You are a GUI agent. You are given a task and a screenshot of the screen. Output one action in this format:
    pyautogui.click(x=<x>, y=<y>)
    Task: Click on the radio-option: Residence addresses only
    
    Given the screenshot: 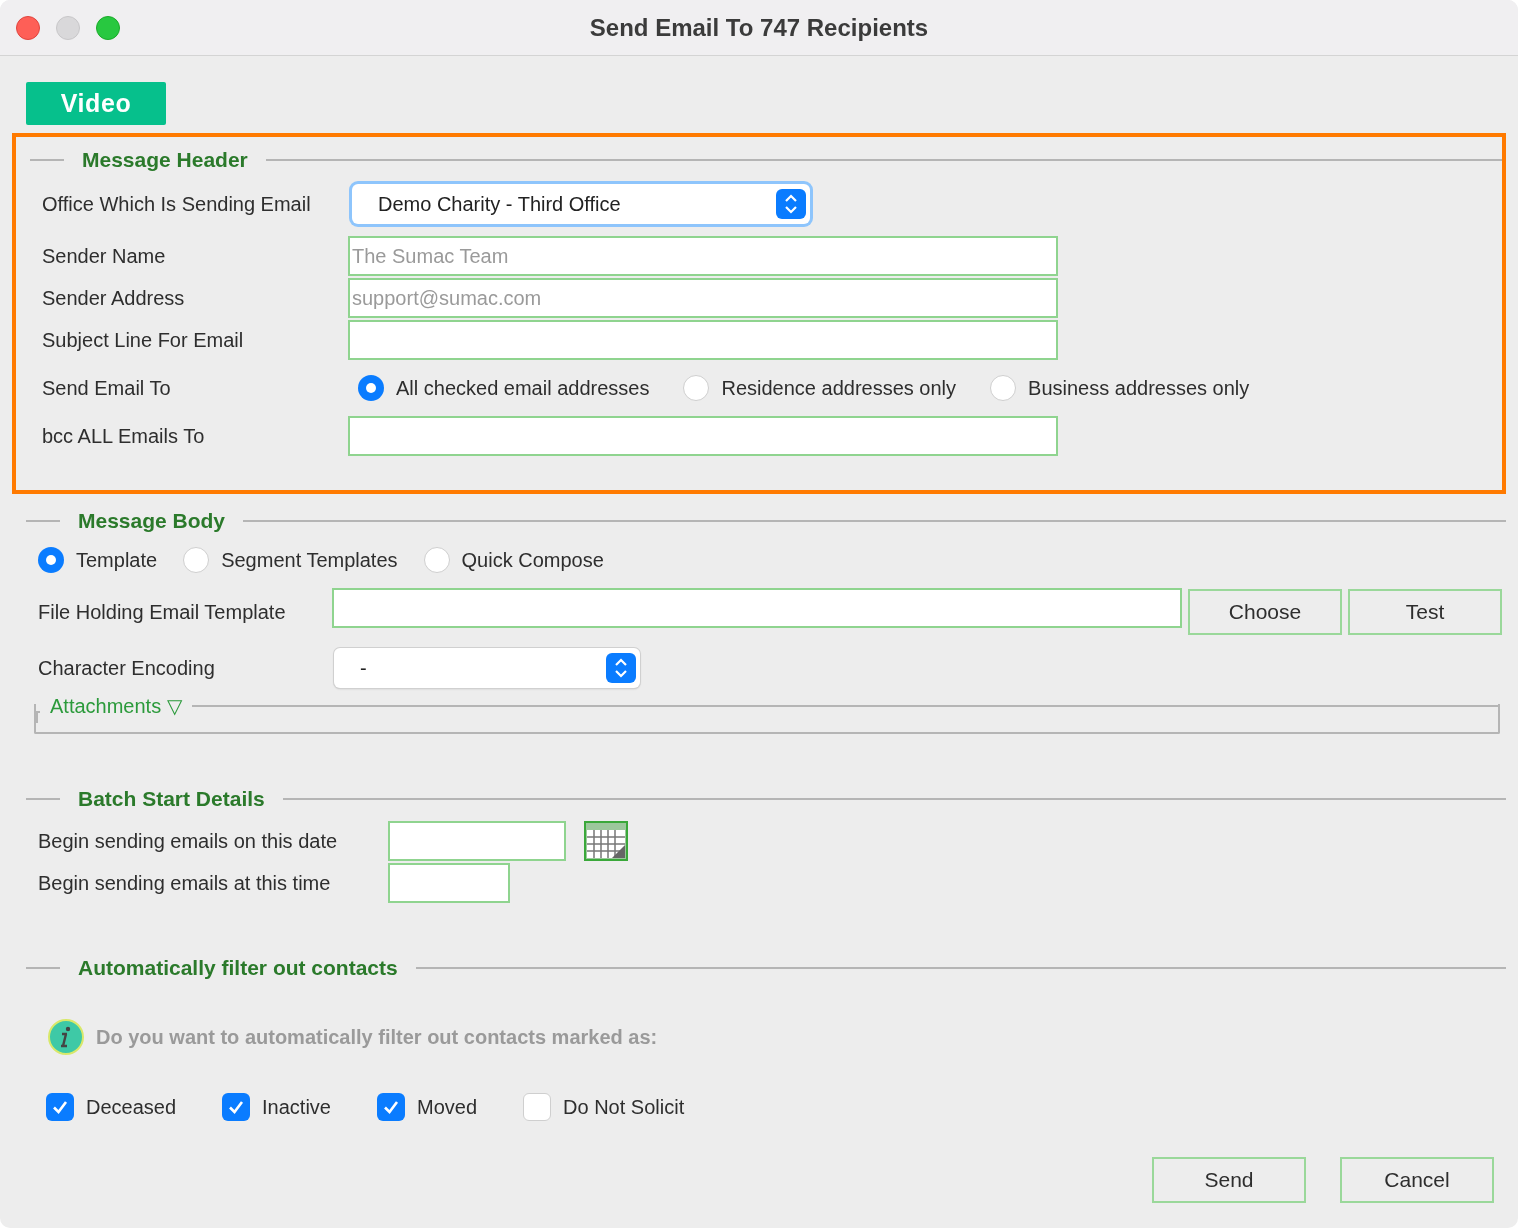 What is the action you would take?
    pyautogui.click(x=820, y=388)
    